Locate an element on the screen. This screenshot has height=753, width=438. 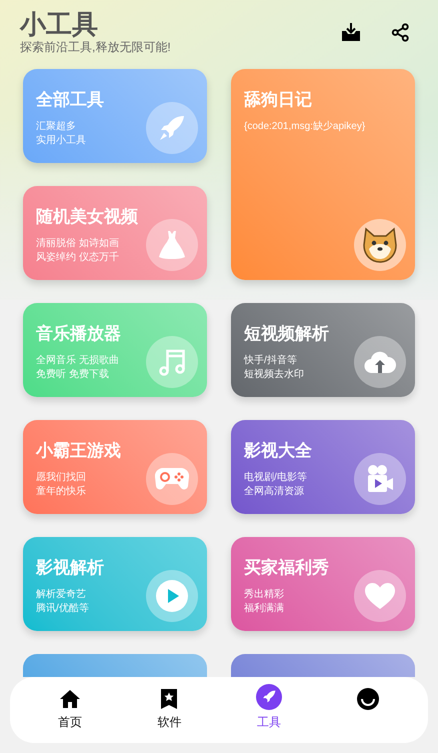
app-subtitle: 探索前沿工具,释放无限可能! is located at coordinates (95, 47).